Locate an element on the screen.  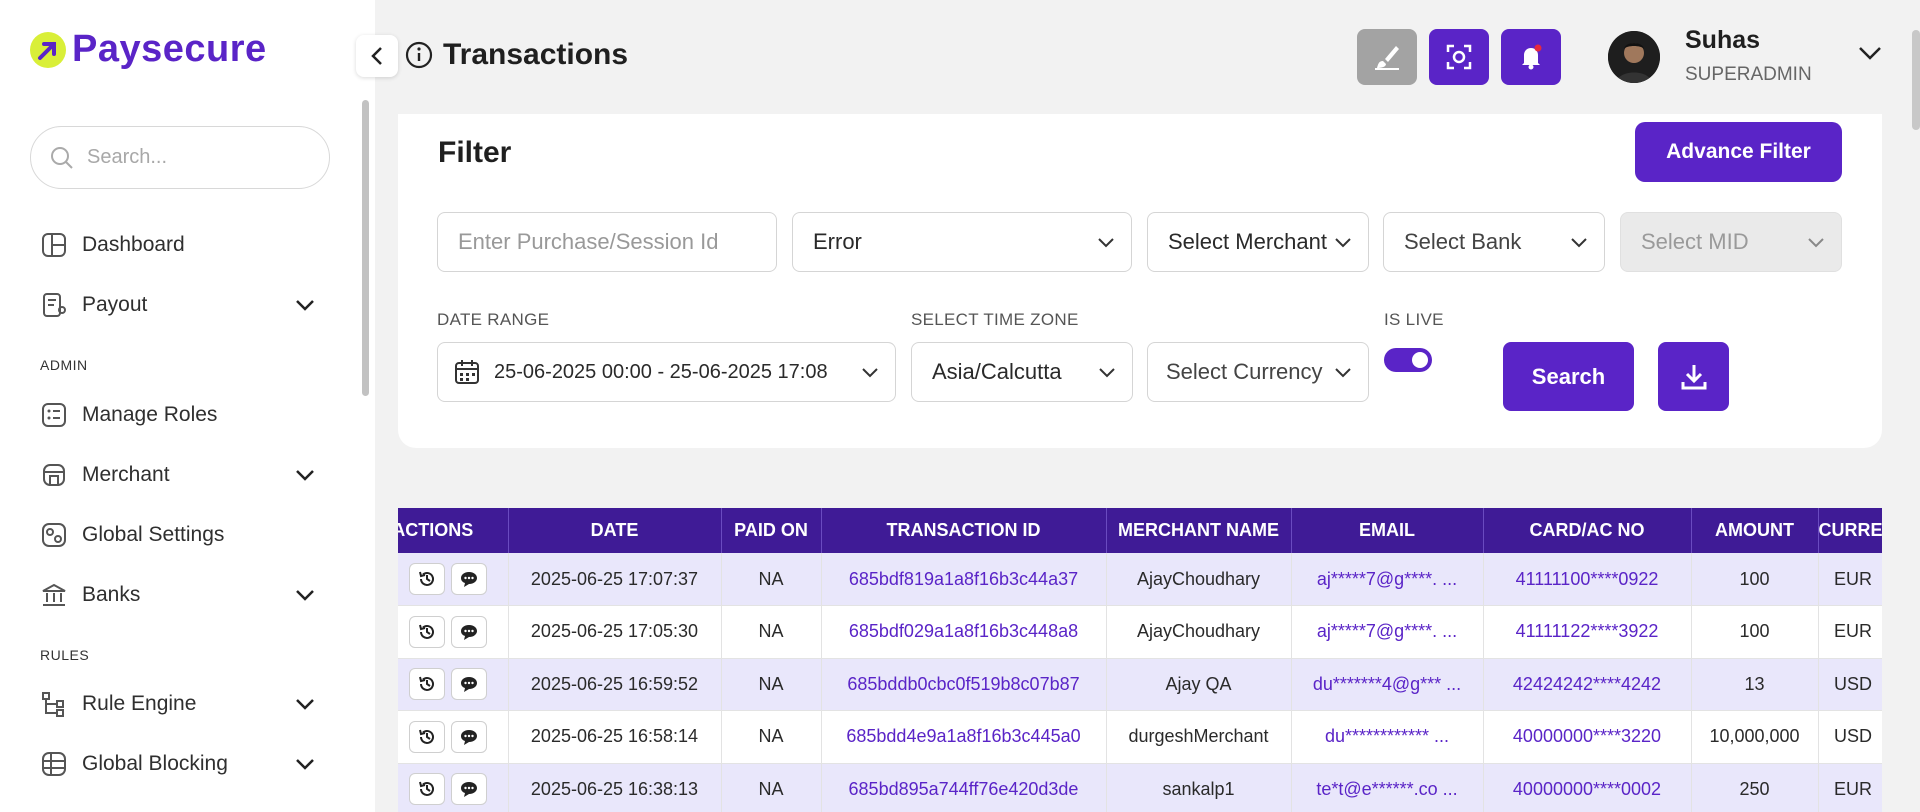
col-header-card-ac-no: CARD/AC NO is located at coordinates (1587, 530).